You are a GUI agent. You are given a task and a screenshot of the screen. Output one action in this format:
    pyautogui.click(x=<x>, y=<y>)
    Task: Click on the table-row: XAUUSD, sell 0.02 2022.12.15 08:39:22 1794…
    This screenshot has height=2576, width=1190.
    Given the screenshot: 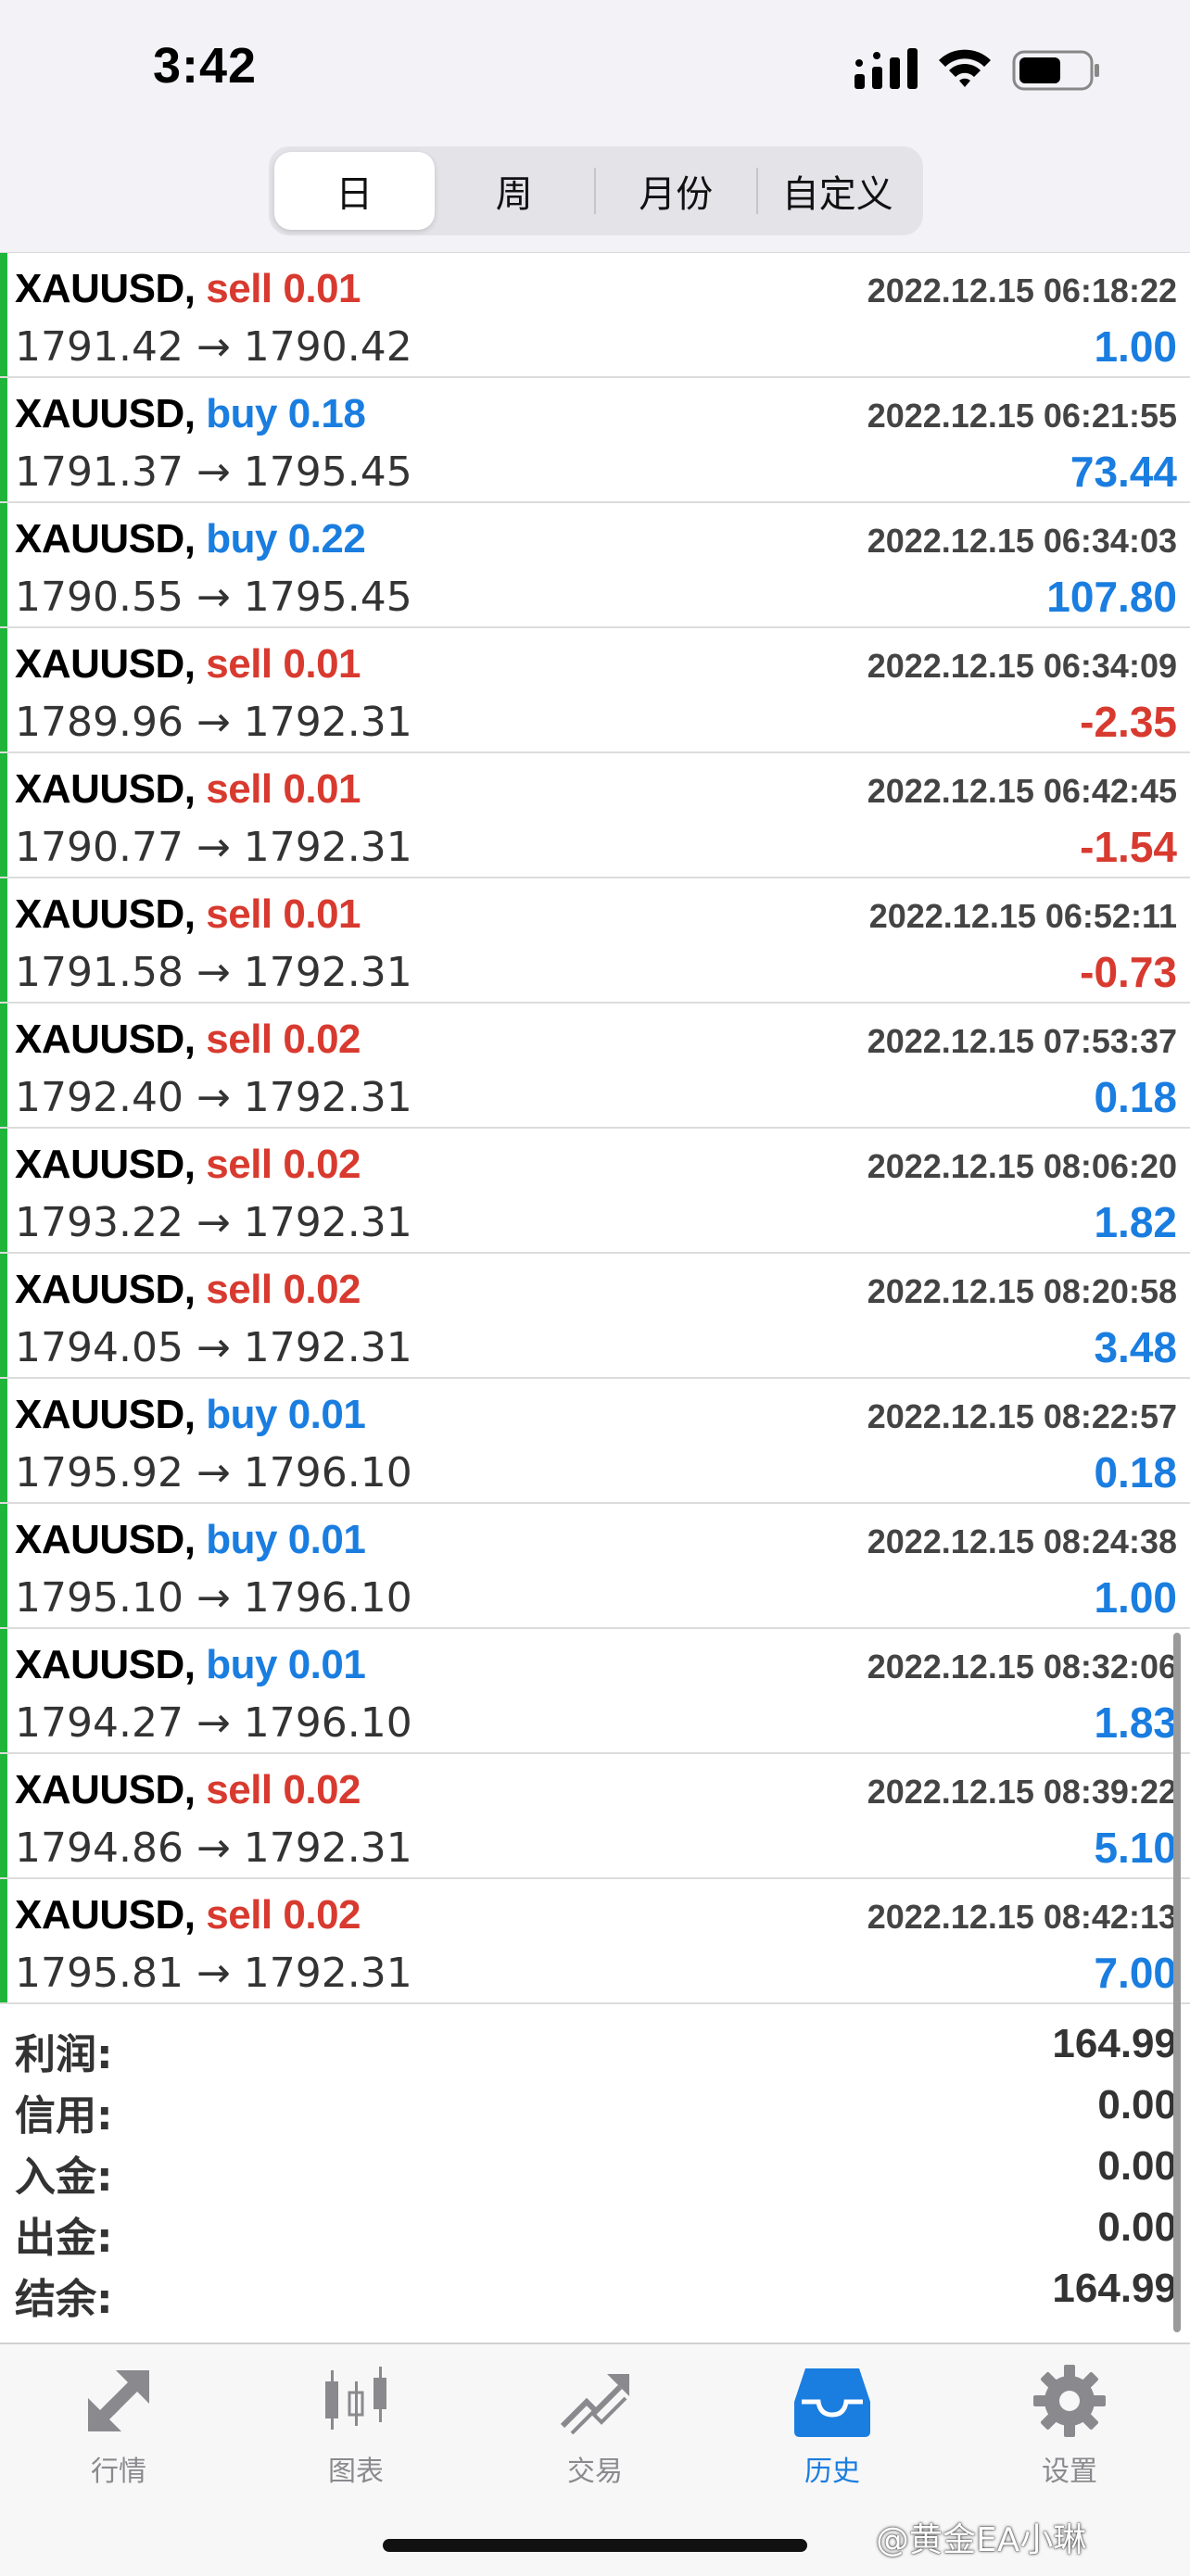 What is the action you would take?
    pyautogui.click(x=595, y=1816)
    